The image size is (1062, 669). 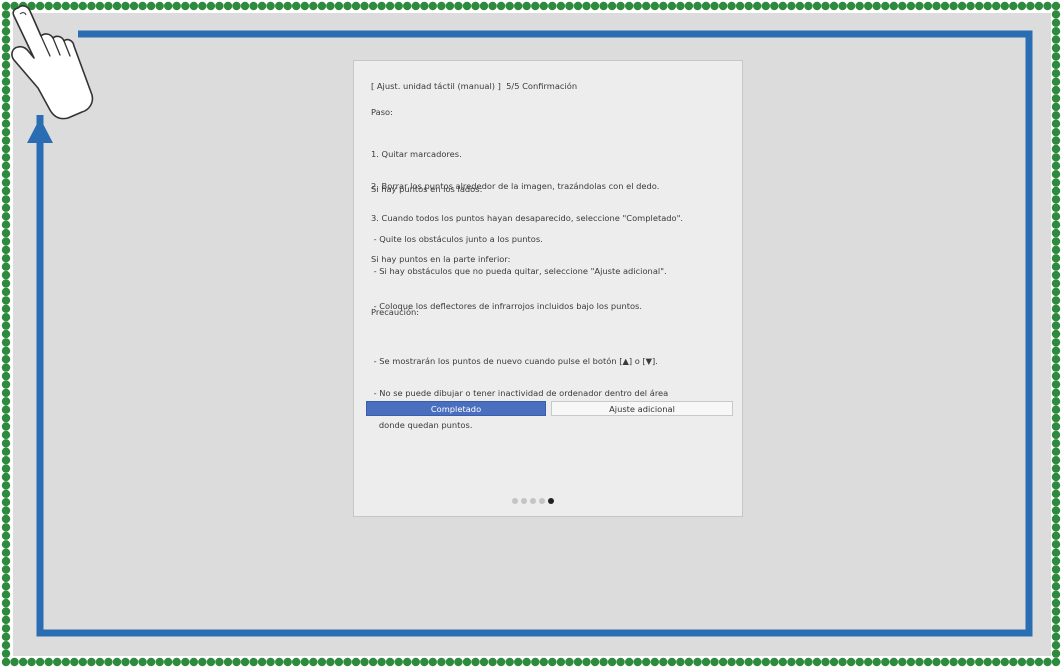 I want to click on steps-heading: Paso:, so click(x=382, y=112).